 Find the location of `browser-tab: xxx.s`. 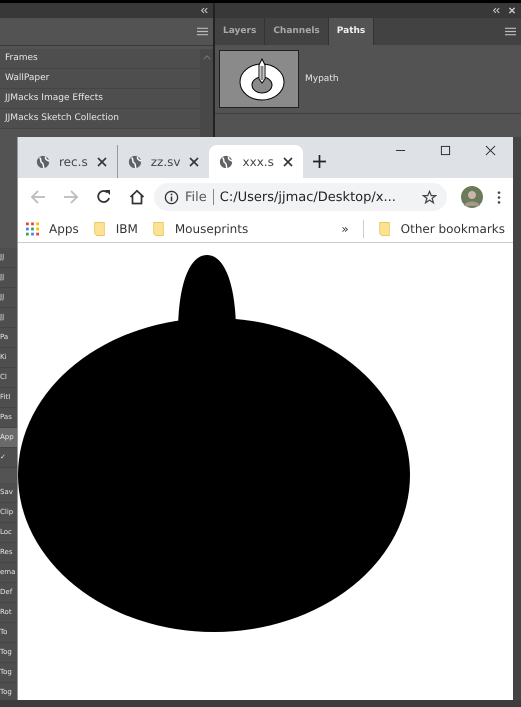

browser-tab: xxx.s is located at coordinates (256, 161).